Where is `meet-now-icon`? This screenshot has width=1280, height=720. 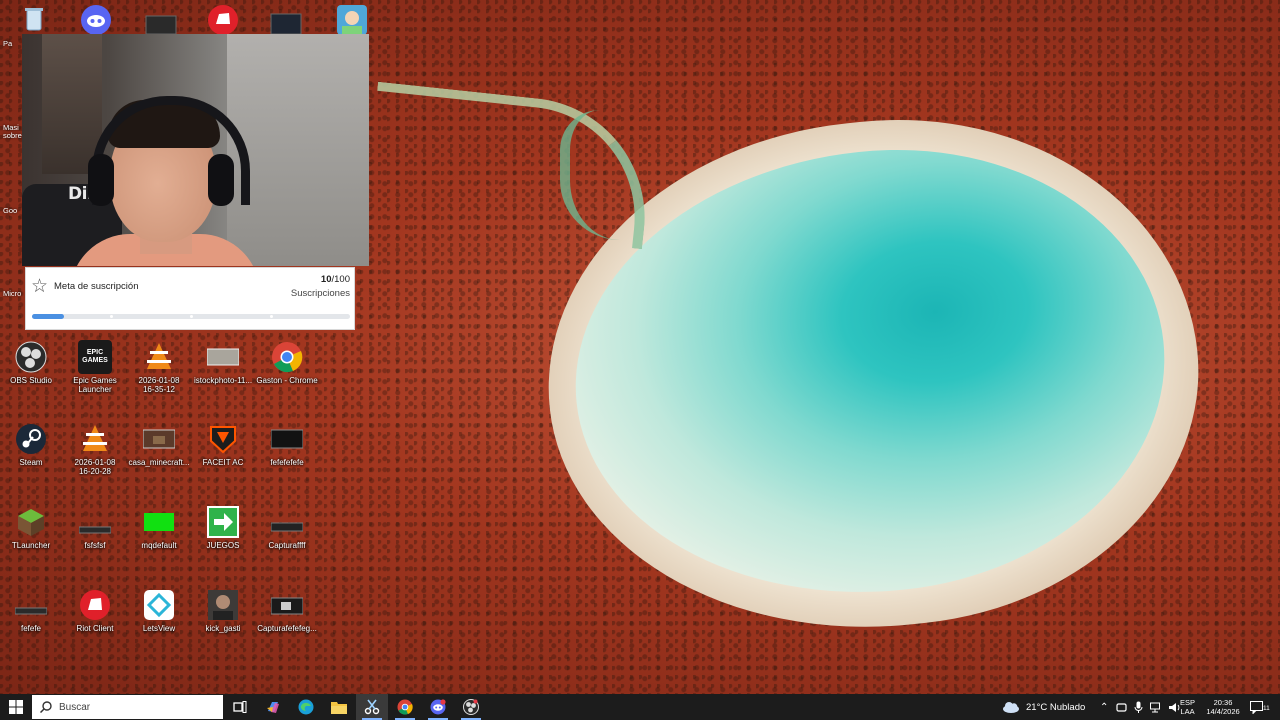
meet-now-icon is located at coordinates (1121, 707).